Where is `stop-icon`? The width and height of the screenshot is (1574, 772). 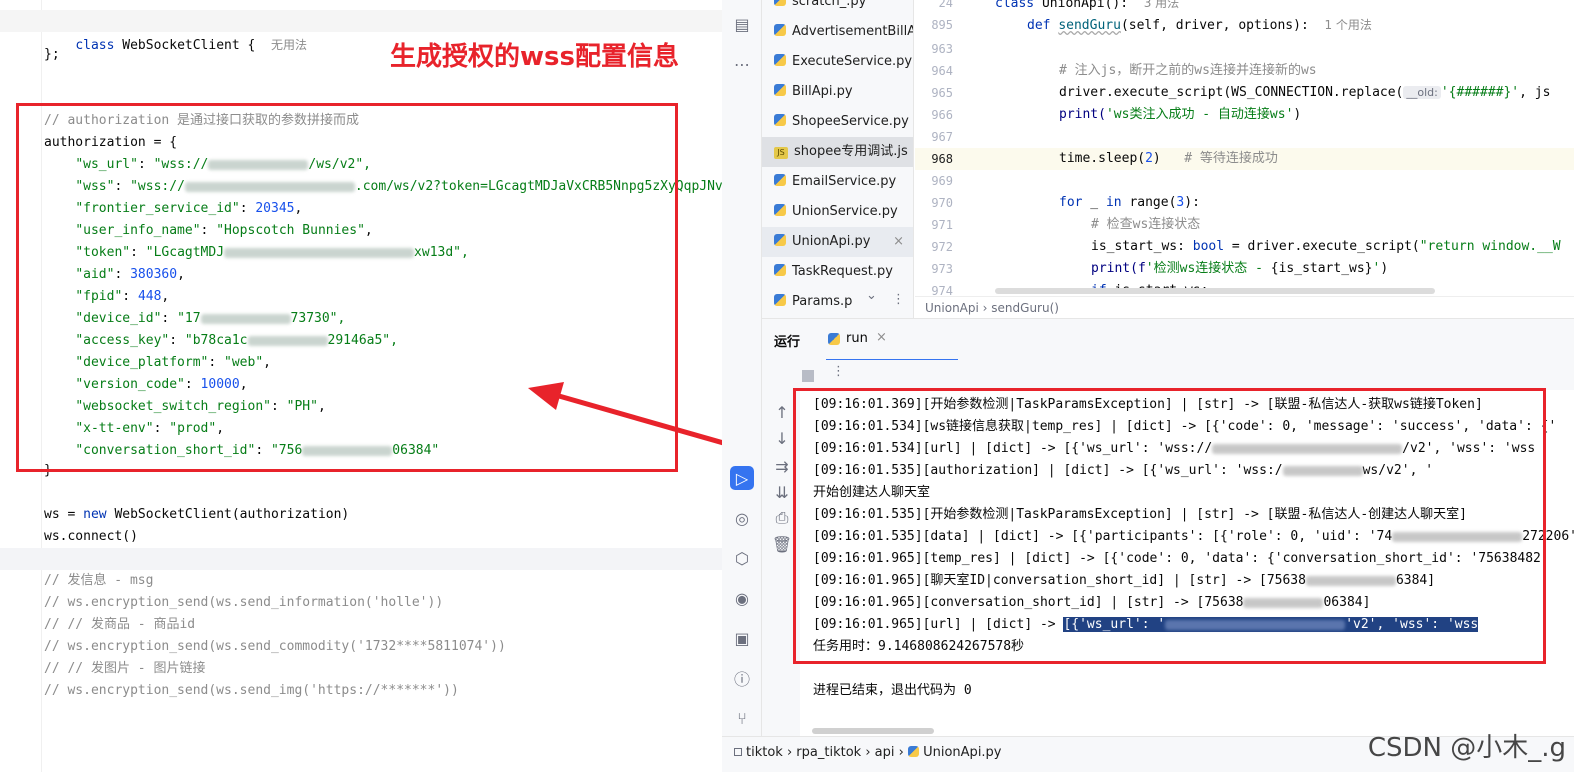
stop-icon is located at coordinates (808, 376).